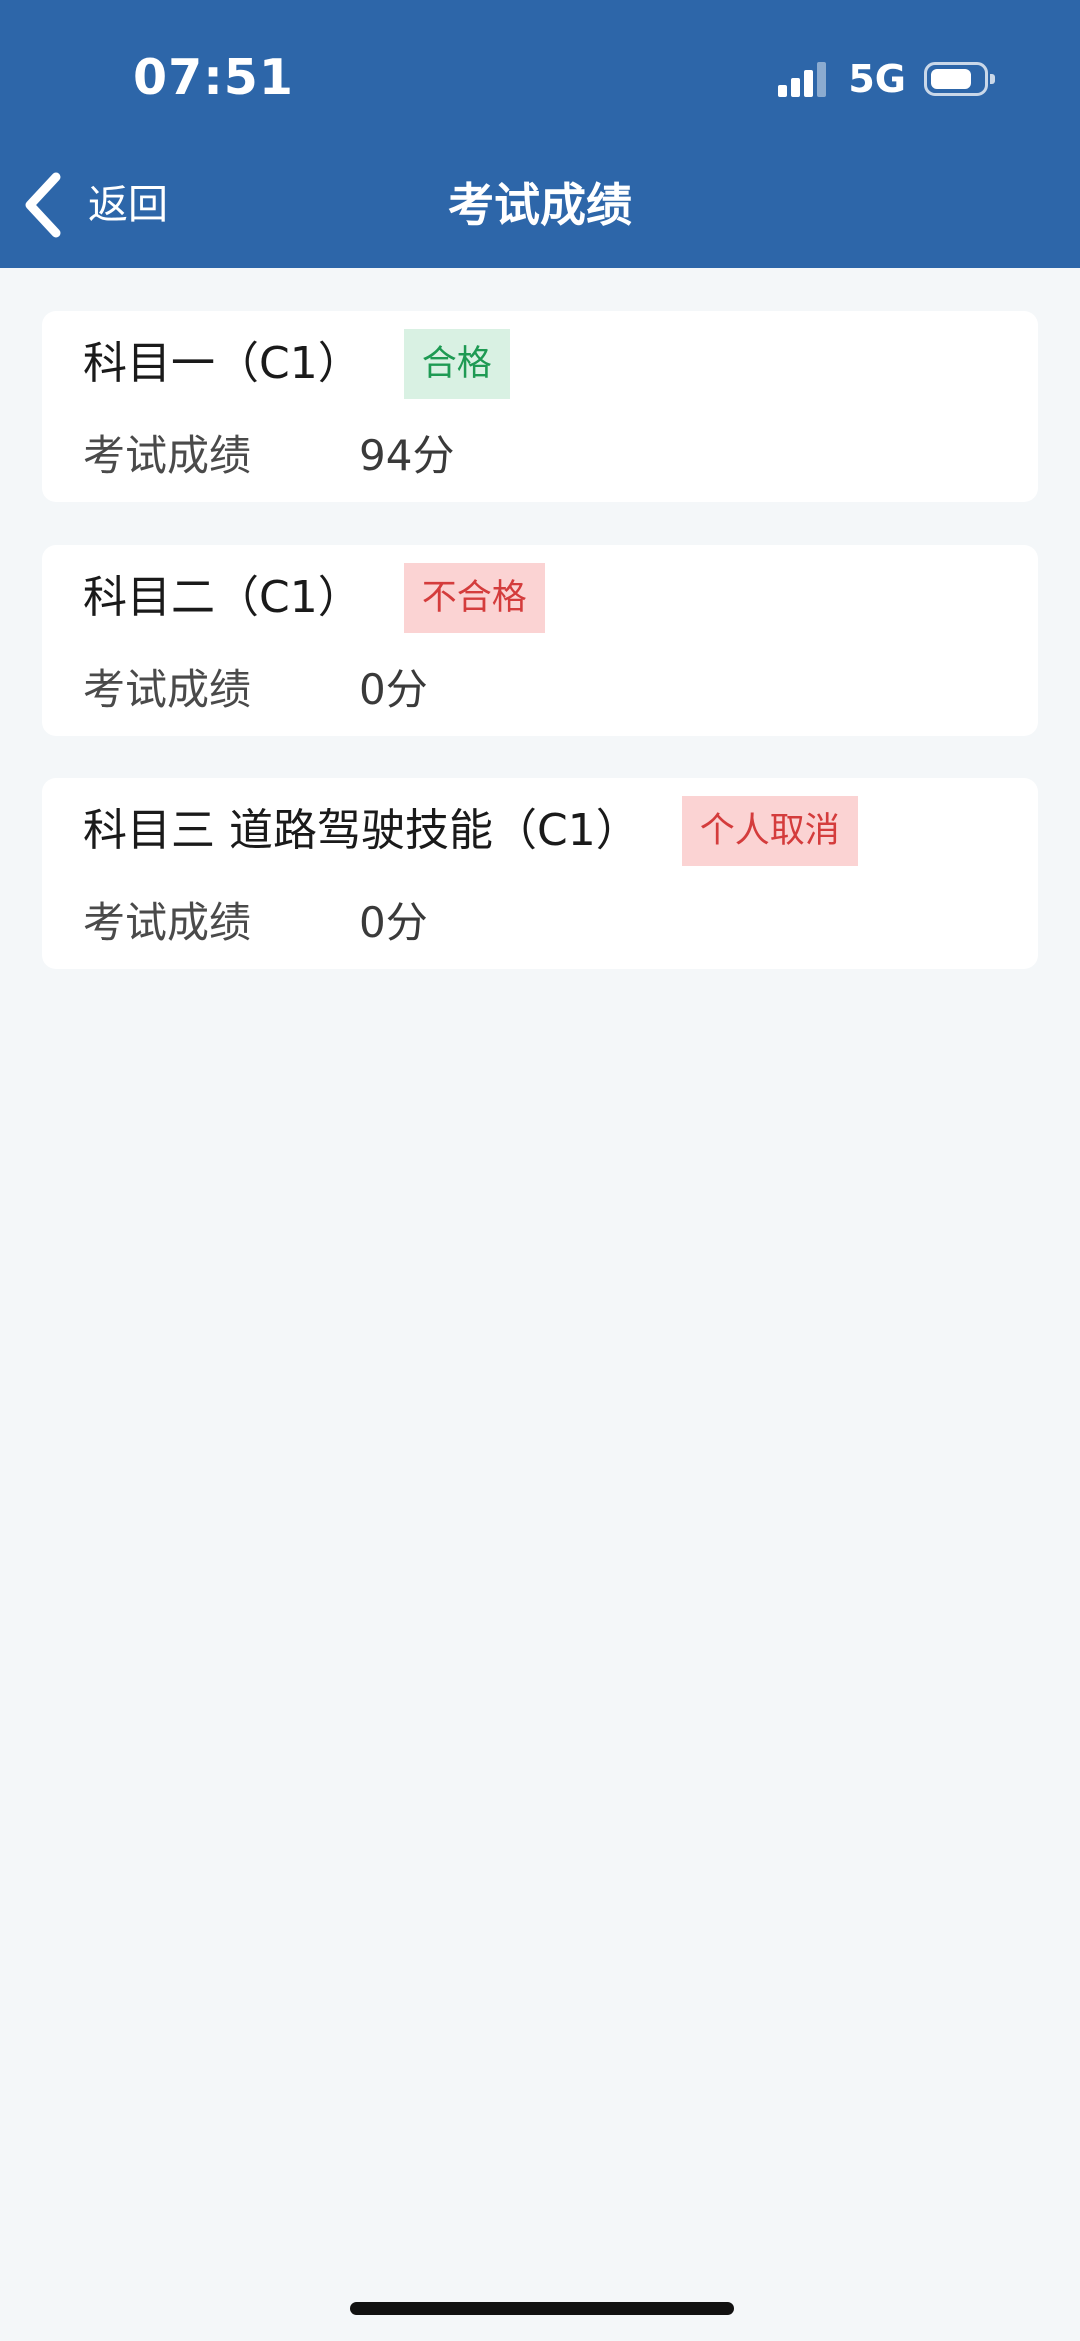 This screenshot has width=1080, height=2341. Describe the element at coordinates (540, 406) in the screenshot. I see `result-card-subject-1: 科目一（C1） 合格 考试成绩 94分` at that location.